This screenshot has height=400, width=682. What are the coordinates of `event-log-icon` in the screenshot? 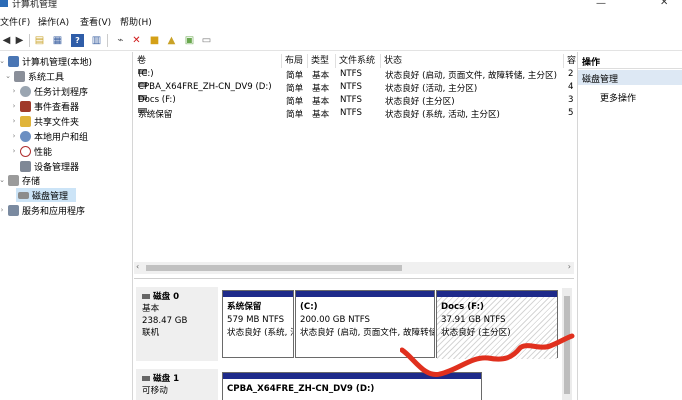 It's located at (25, 106).